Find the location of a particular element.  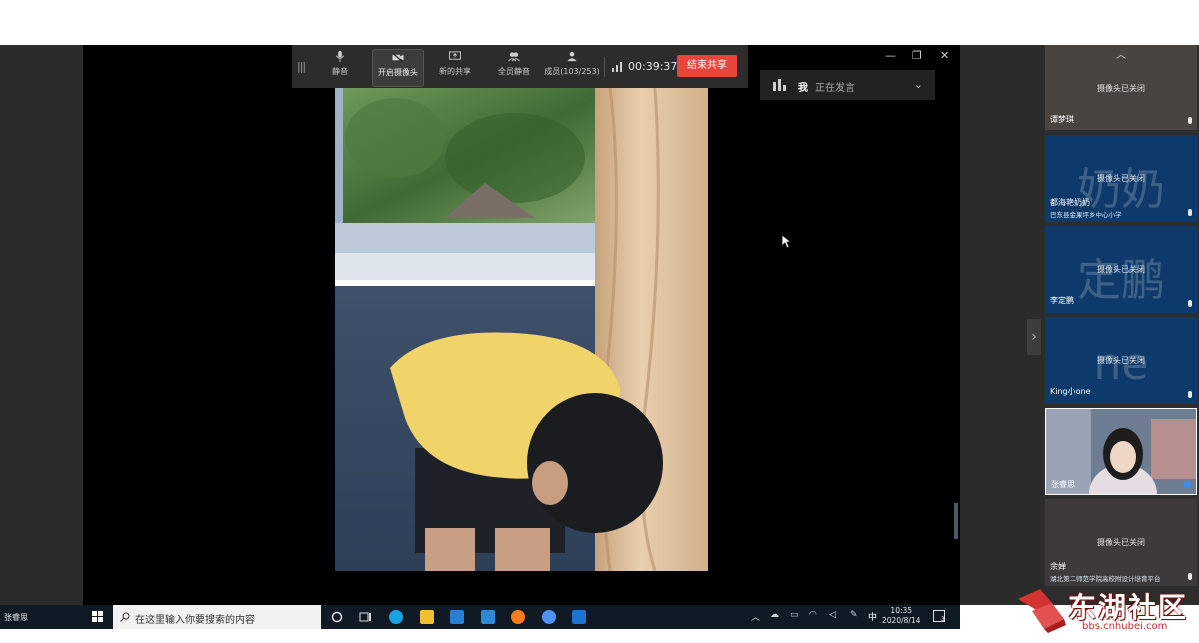

camera-off-icon is located at coordinates (398, 57).